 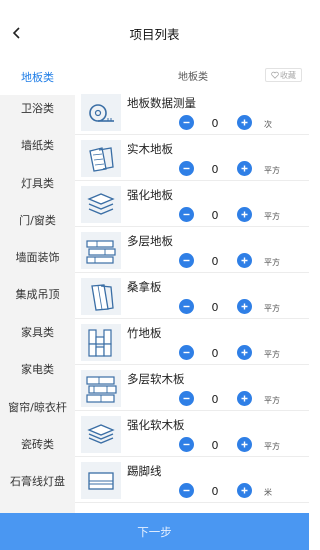 What do you see at coordinates (192, 158) in the screenshot?
I see `list-item: 实木地板 0 平方` at bounding box center [192, 158].